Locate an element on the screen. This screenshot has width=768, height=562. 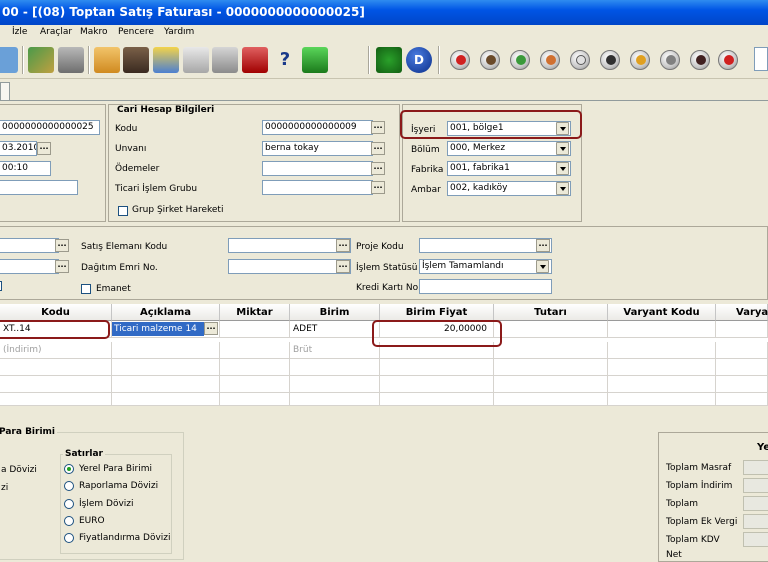
column-header-aciklama: Açıklama is located at coordinates (166, 312).